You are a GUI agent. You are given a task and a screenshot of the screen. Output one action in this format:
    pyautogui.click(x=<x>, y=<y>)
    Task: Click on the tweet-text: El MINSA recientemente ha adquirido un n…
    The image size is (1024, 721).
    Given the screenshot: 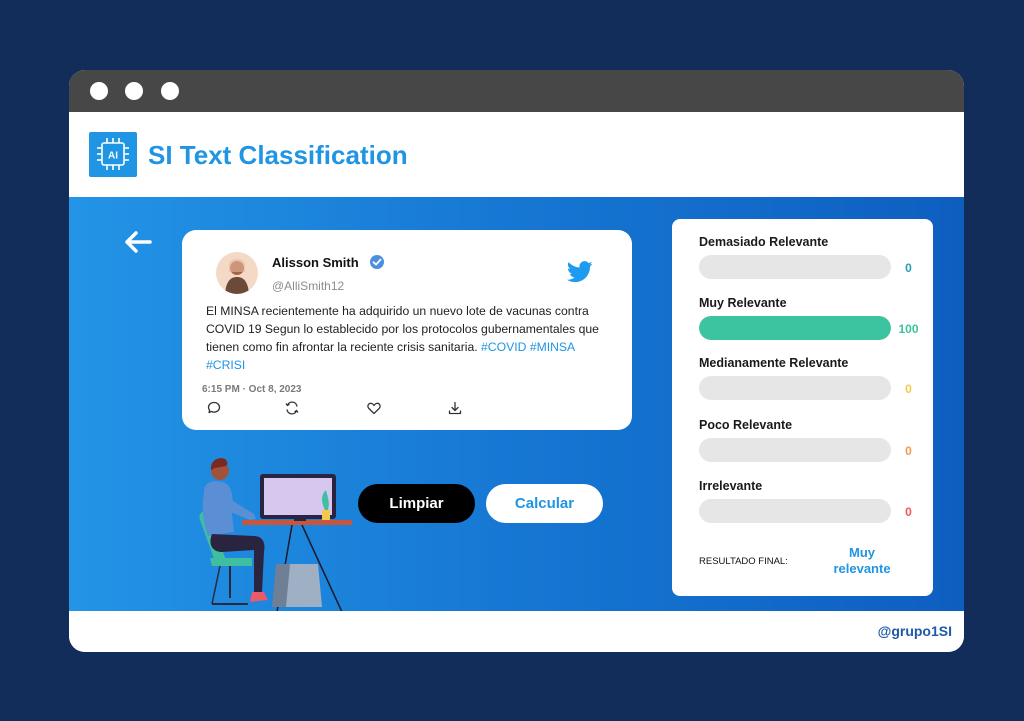 What is the action you would take?
    pyautogui.click(x=408, y=338)
    